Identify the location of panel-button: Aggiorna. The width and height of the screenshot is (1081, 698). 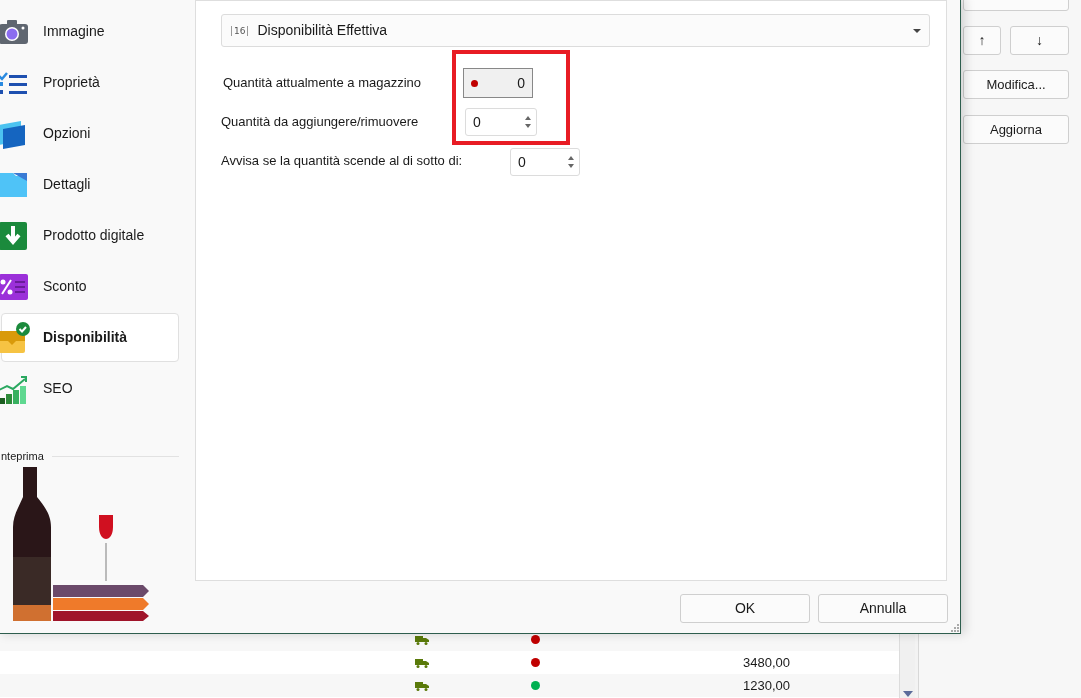
(1016, 129).